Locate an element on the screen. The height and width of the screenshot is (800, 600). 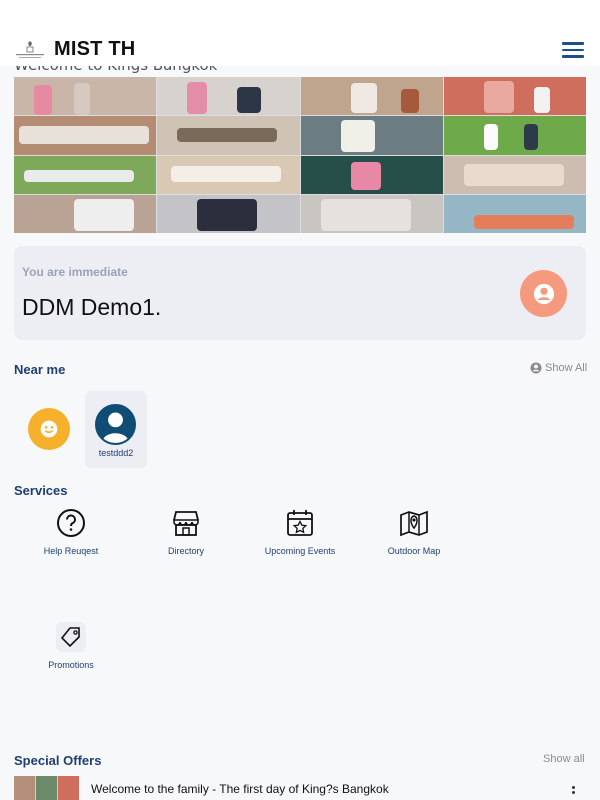
smiley-icon is located at coordinates (49, 429).